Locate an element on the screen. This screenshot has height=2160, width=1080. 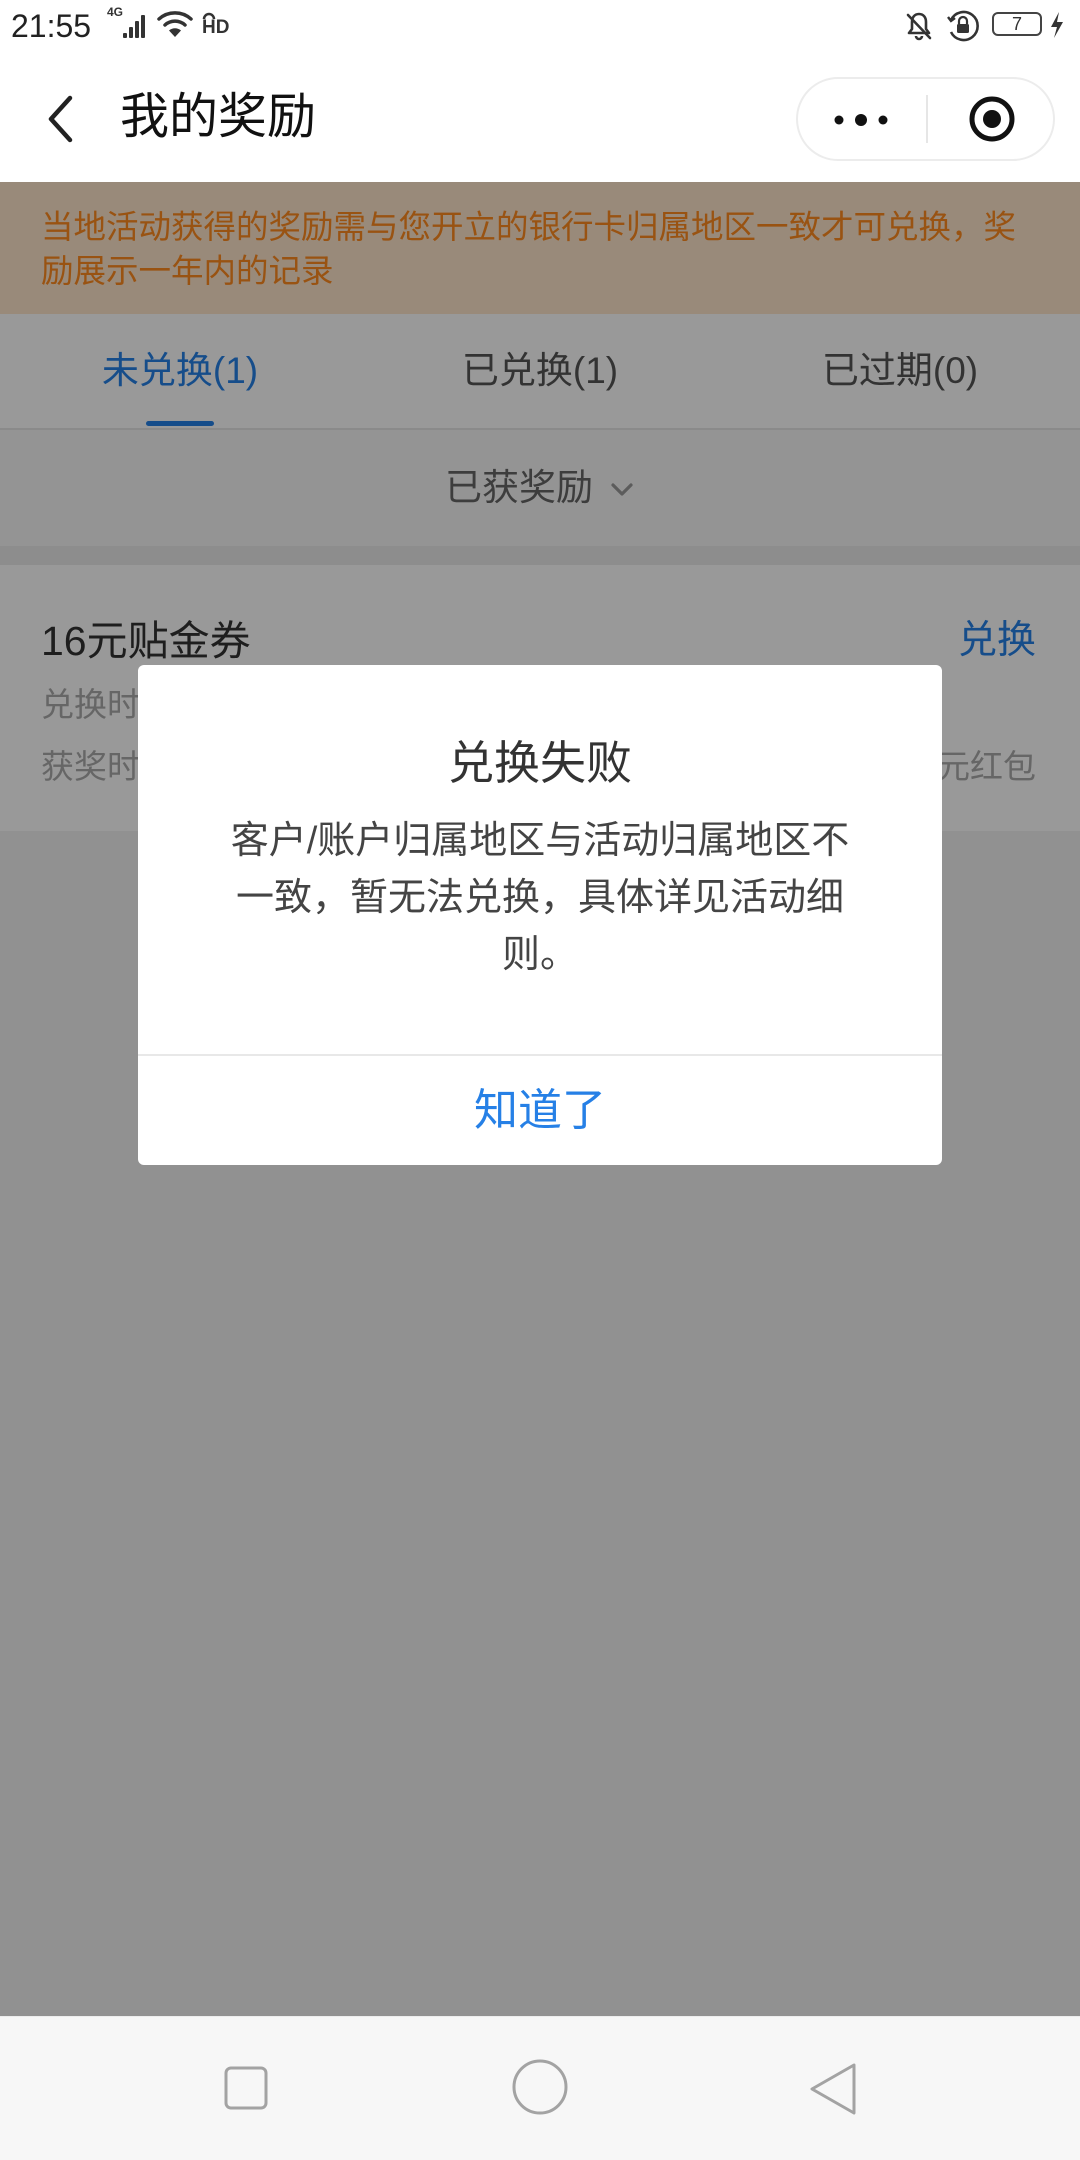
battery-icon: 7 is located at coordinates (1017, 24).